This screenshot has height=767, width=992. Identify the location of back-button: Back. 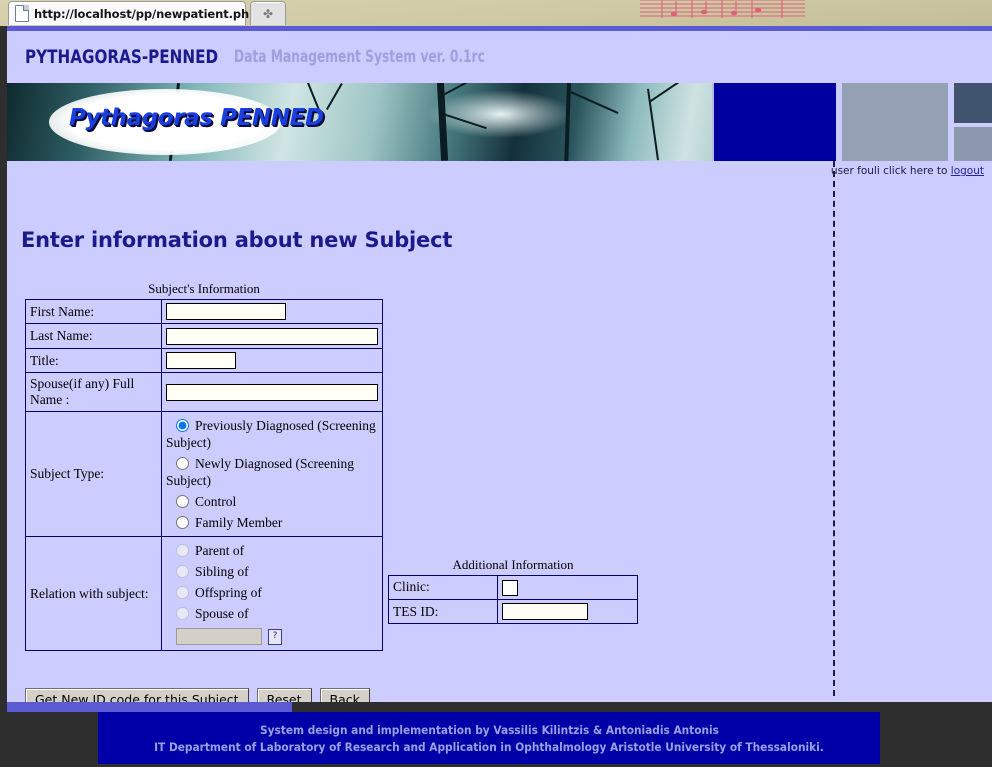
(344, 695).